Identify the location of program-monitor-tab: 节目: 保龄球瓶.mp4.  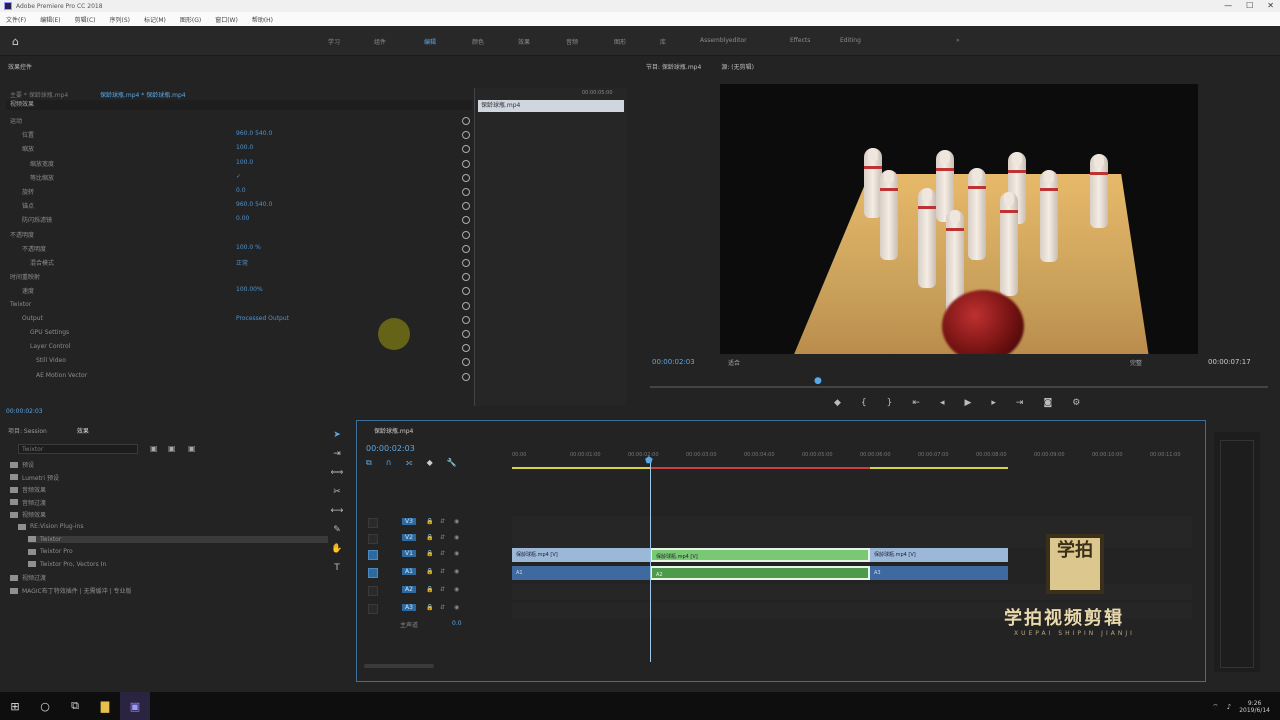
(673, 66).